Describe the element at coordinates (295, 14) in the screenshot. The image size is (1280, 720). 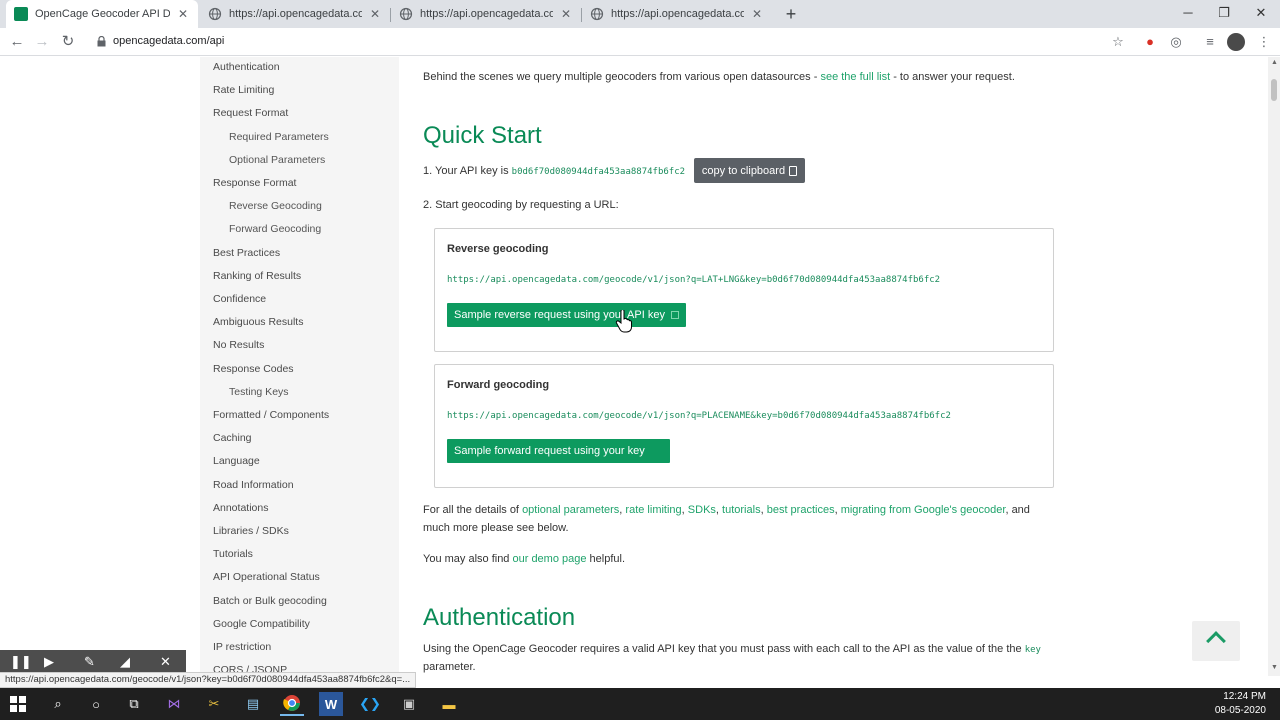
I see `tab-api-request-1: https://api.opencagedata.com/g ✕` at that location.